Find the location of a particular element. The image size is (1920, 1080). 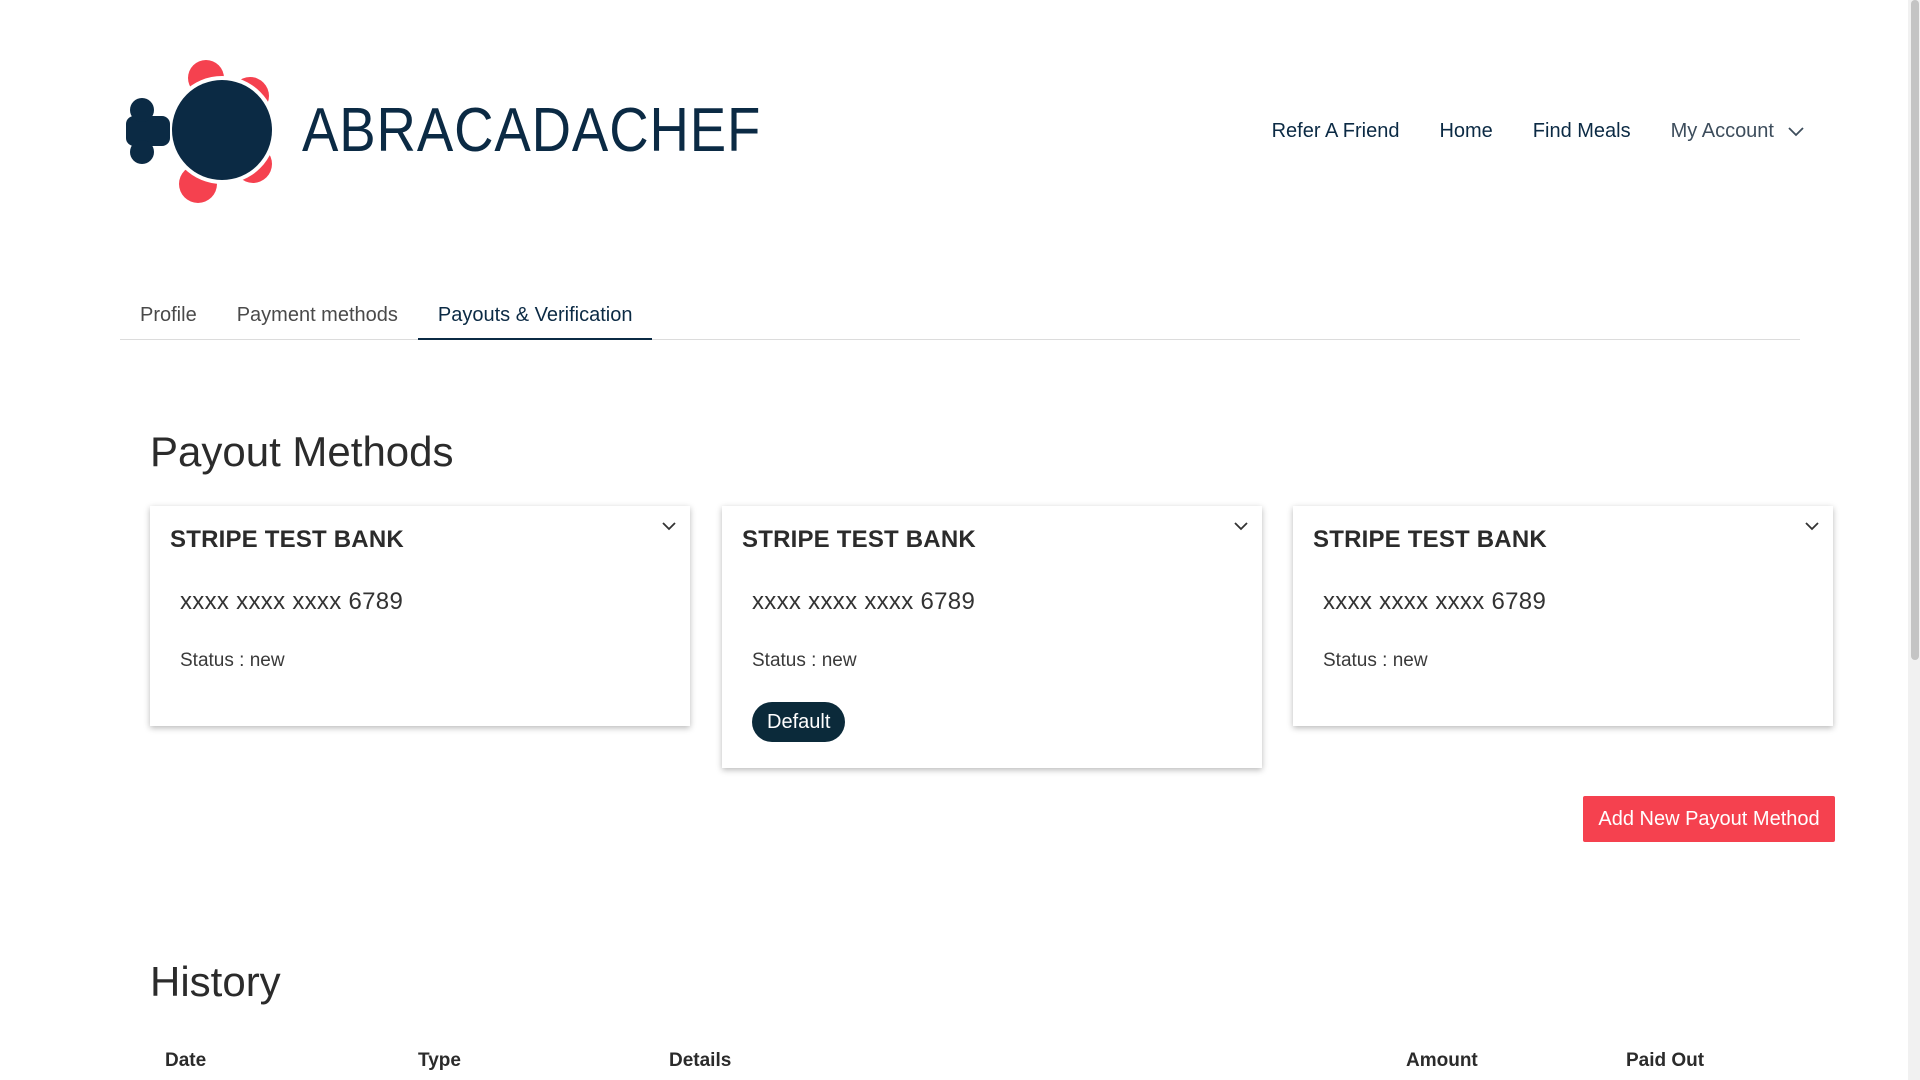

brand-wordmark: ABRACADACHEF is located at coordinates (532, 130).